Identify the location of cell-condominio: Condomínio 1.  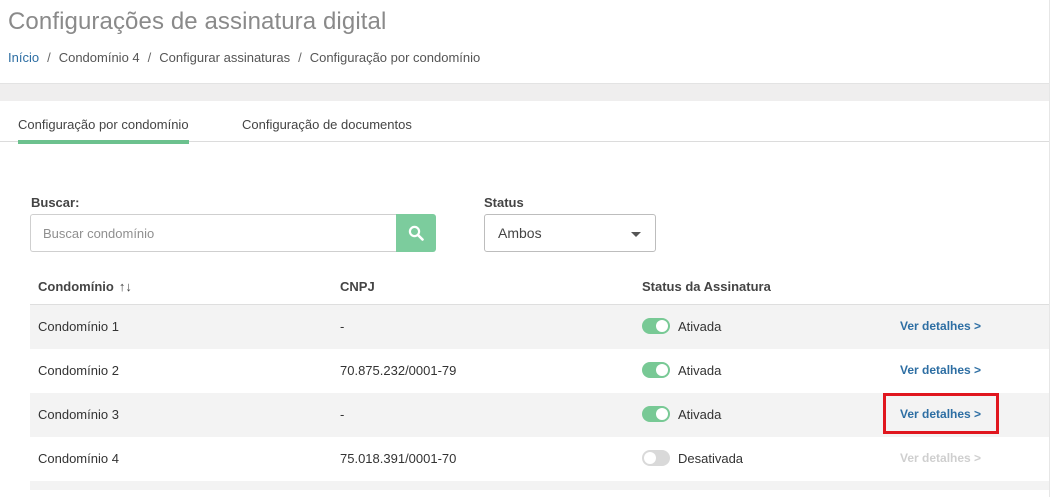
(78, 326).